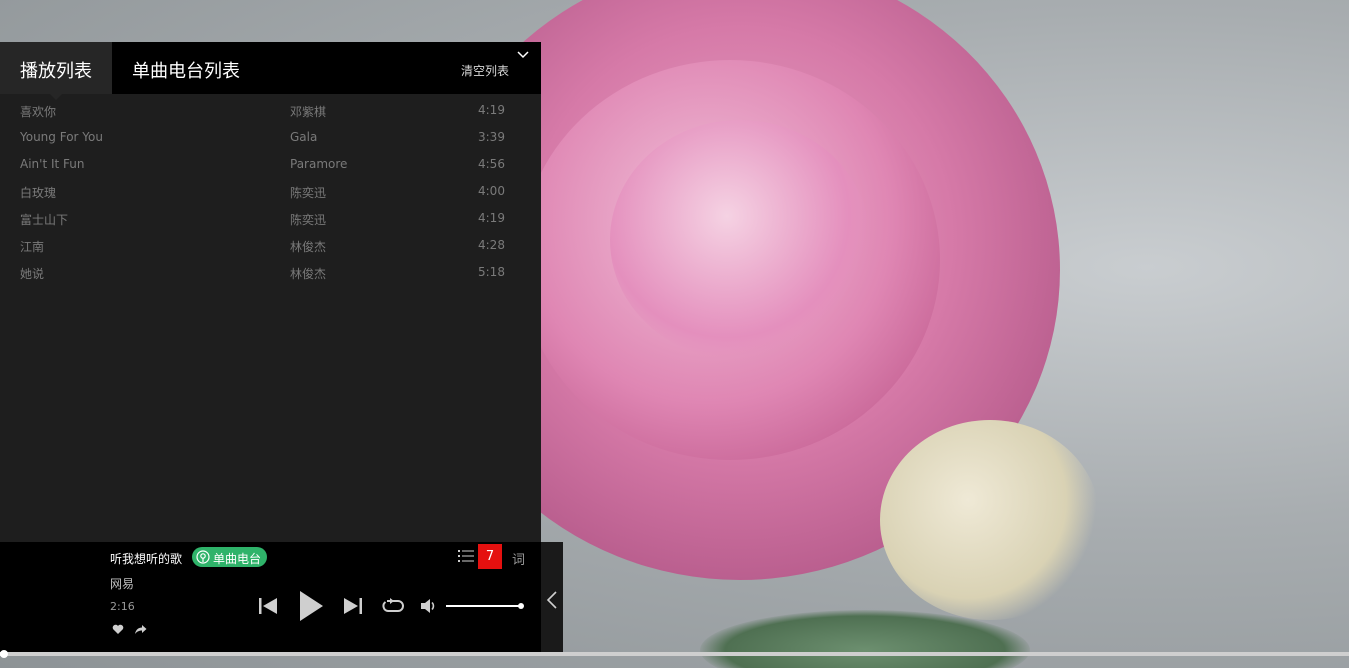  I want to click on playlist-row: 喜欢你 邓紫棋 4:19, so click(270, 109).